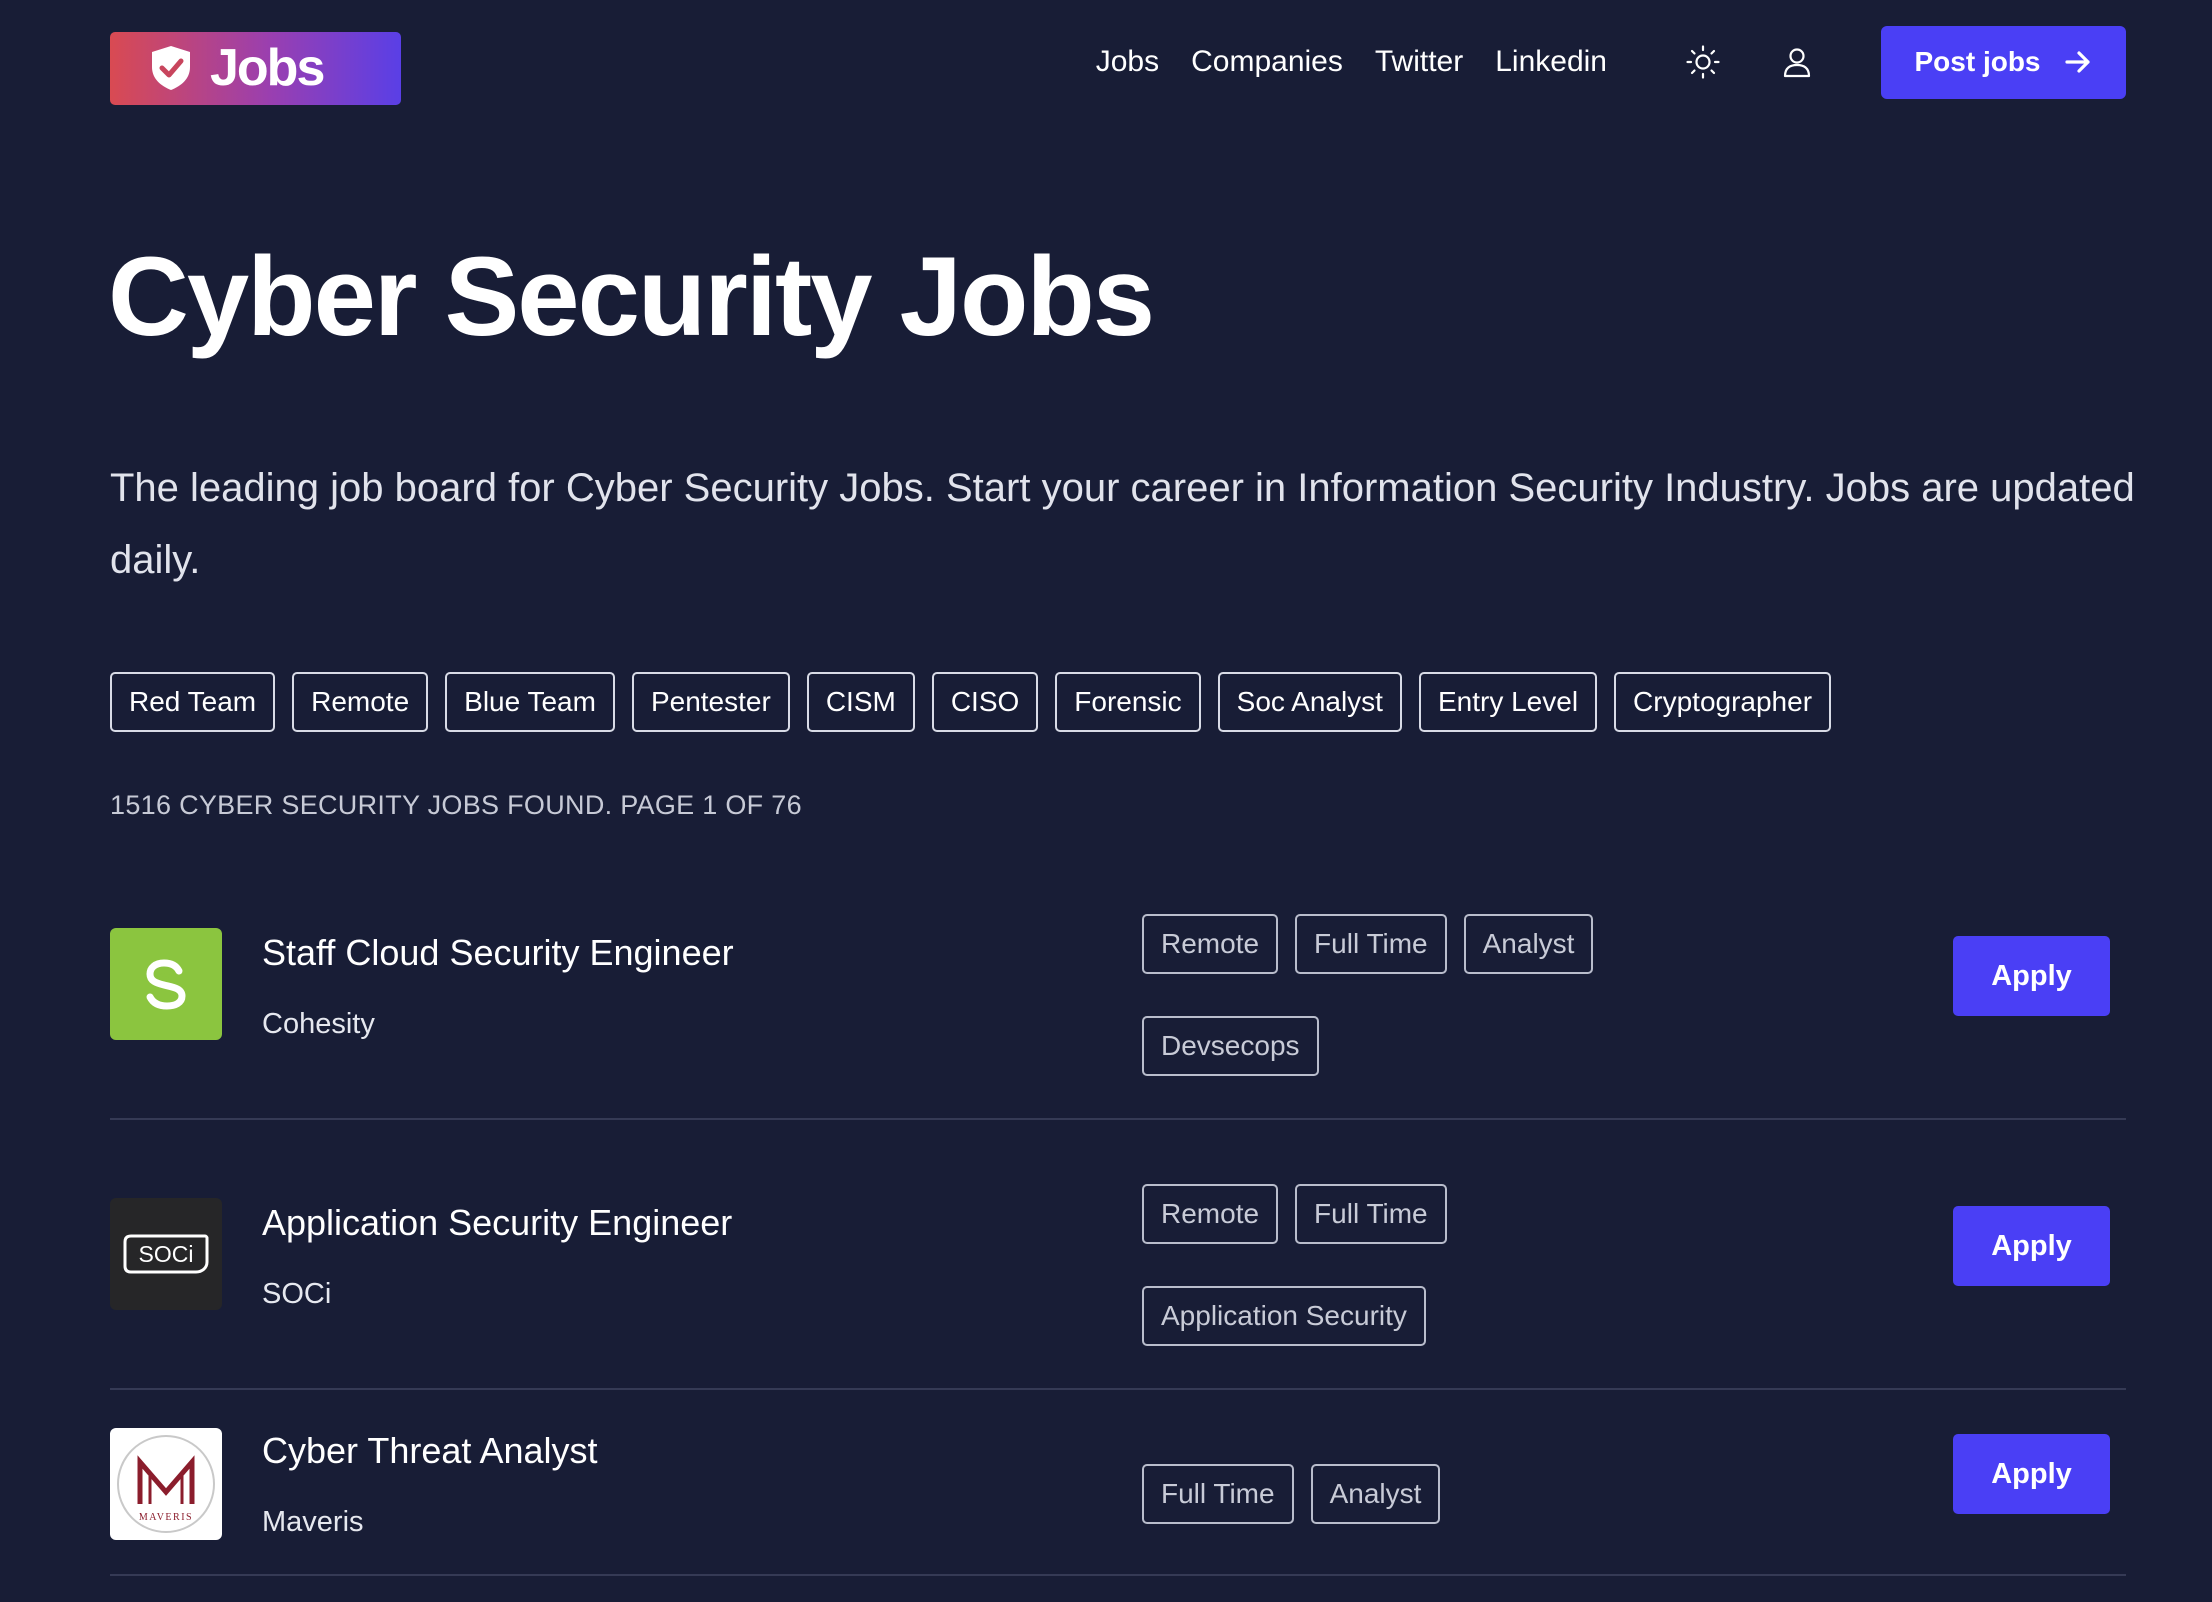 This screenshot has width=2212, height=1602. I want to click on filter-tag-entry-level: Entry Level, so click(1508, 702).